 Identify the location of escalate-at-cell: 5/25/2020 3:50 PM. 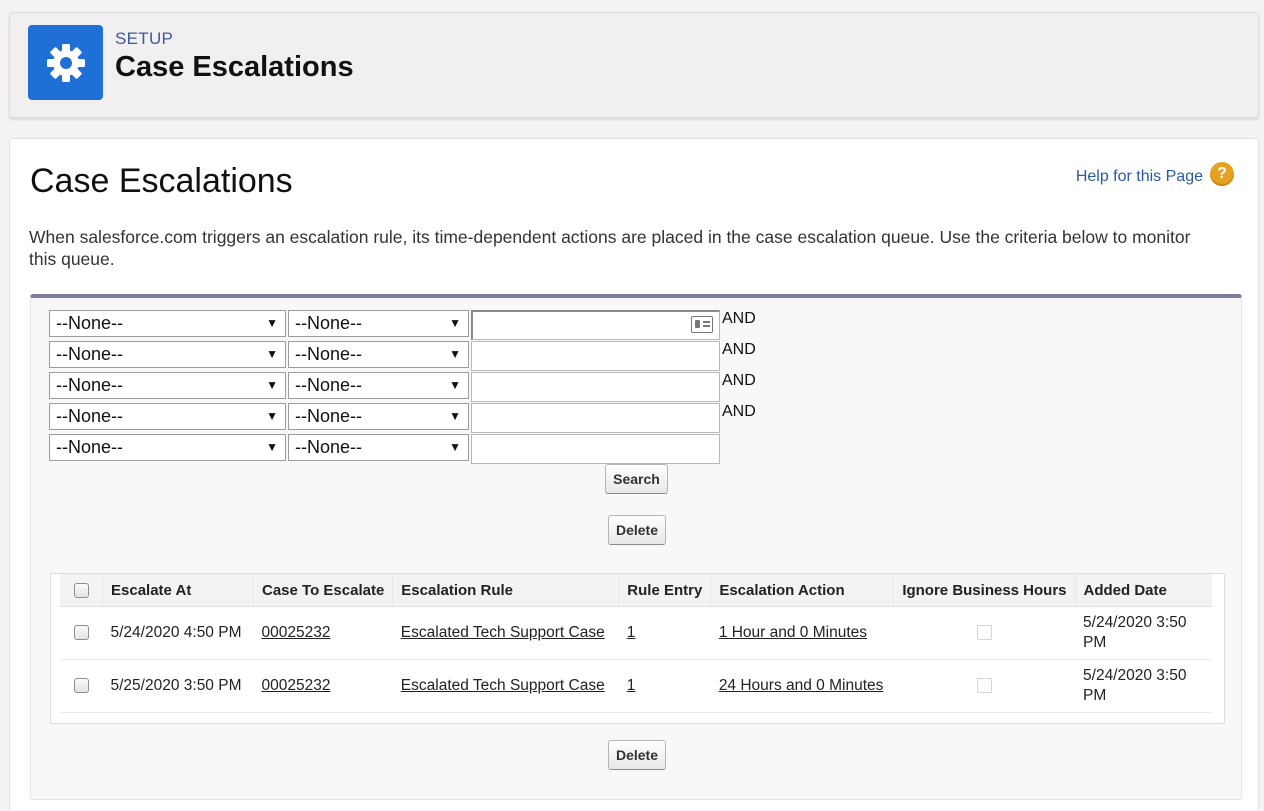
(178, 686).